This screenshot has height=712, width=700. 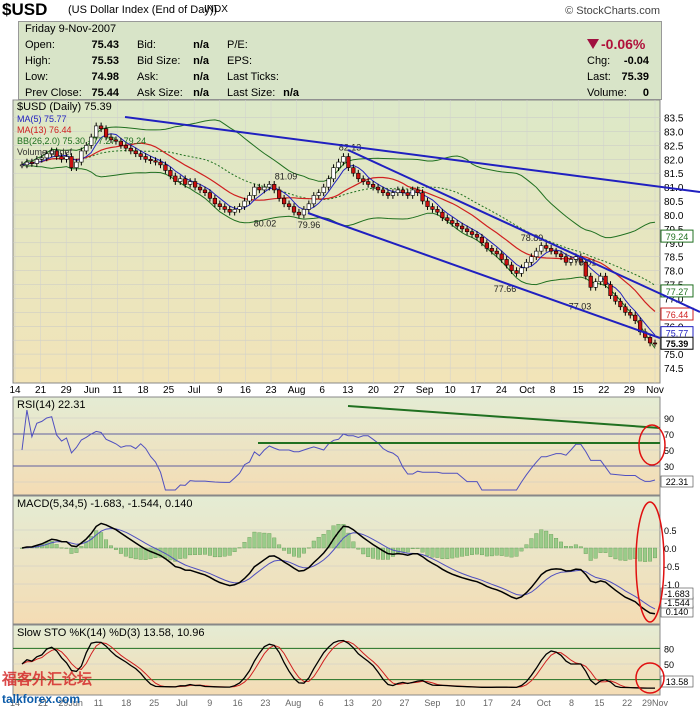 What do you see at coordinates (41, 699) in the screenshot?
I see `watermark-url: talkforex.com` at bounding box center [41, 699].